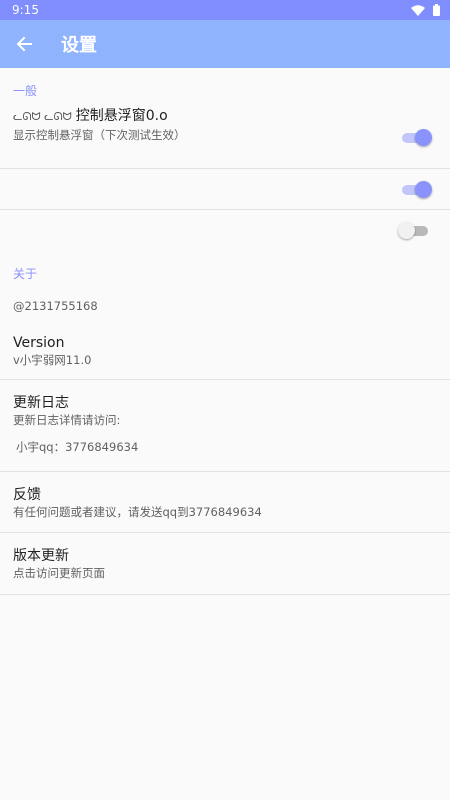 This screenshot has width=450, height=800. I want to click on setting-2-switch, so click(417, 189).